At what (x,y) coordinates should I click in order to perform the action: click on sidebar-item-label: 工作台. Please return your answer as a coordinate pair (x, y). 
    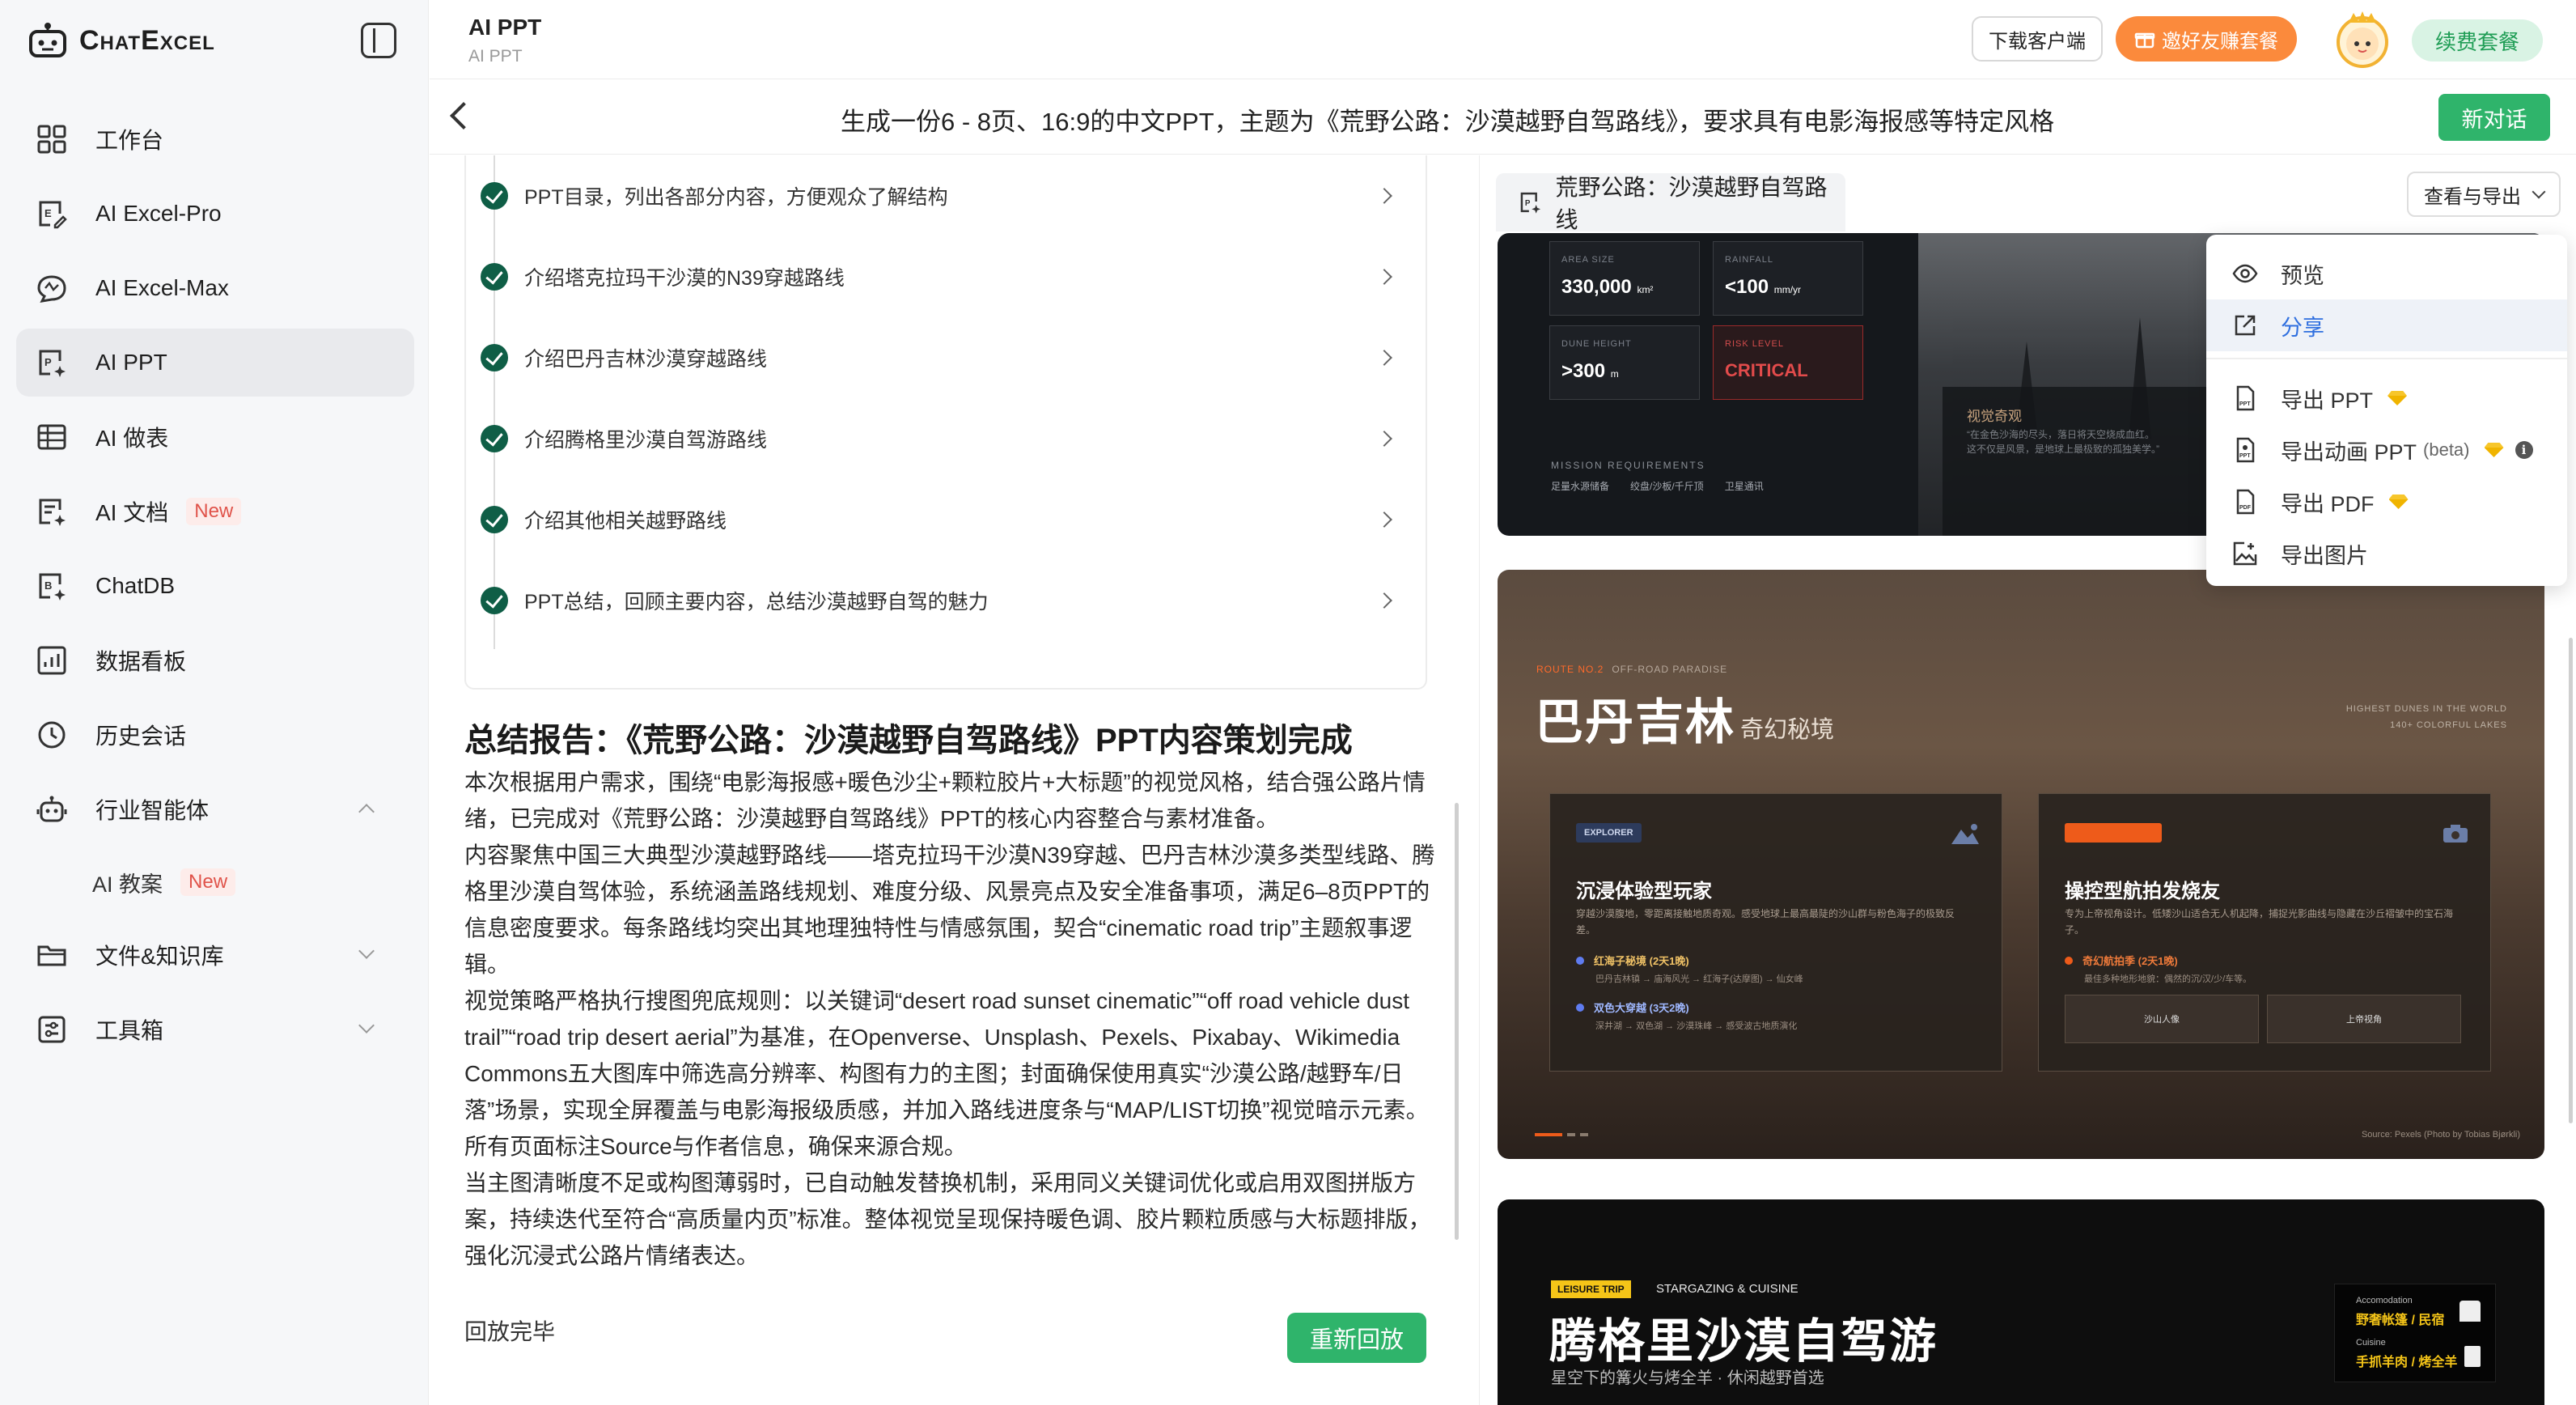
    Looking at the image, I should click on (129, 141).